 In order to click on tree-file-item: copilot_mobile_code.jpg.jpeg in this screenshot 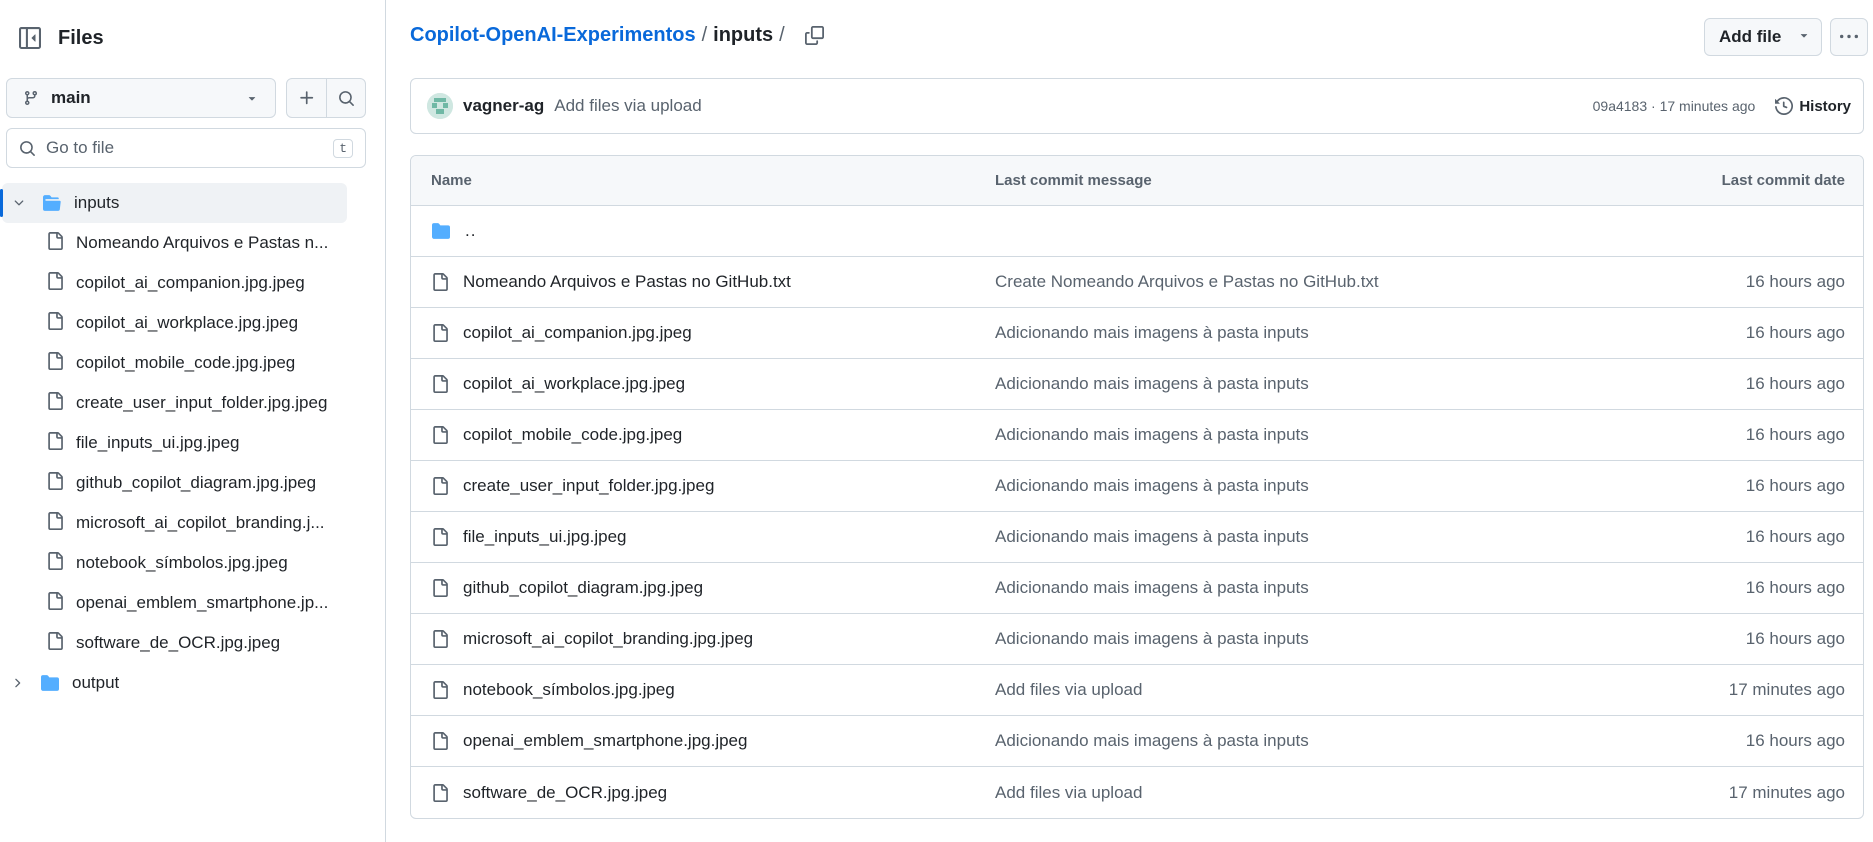, I will do `click(193, 363)`.